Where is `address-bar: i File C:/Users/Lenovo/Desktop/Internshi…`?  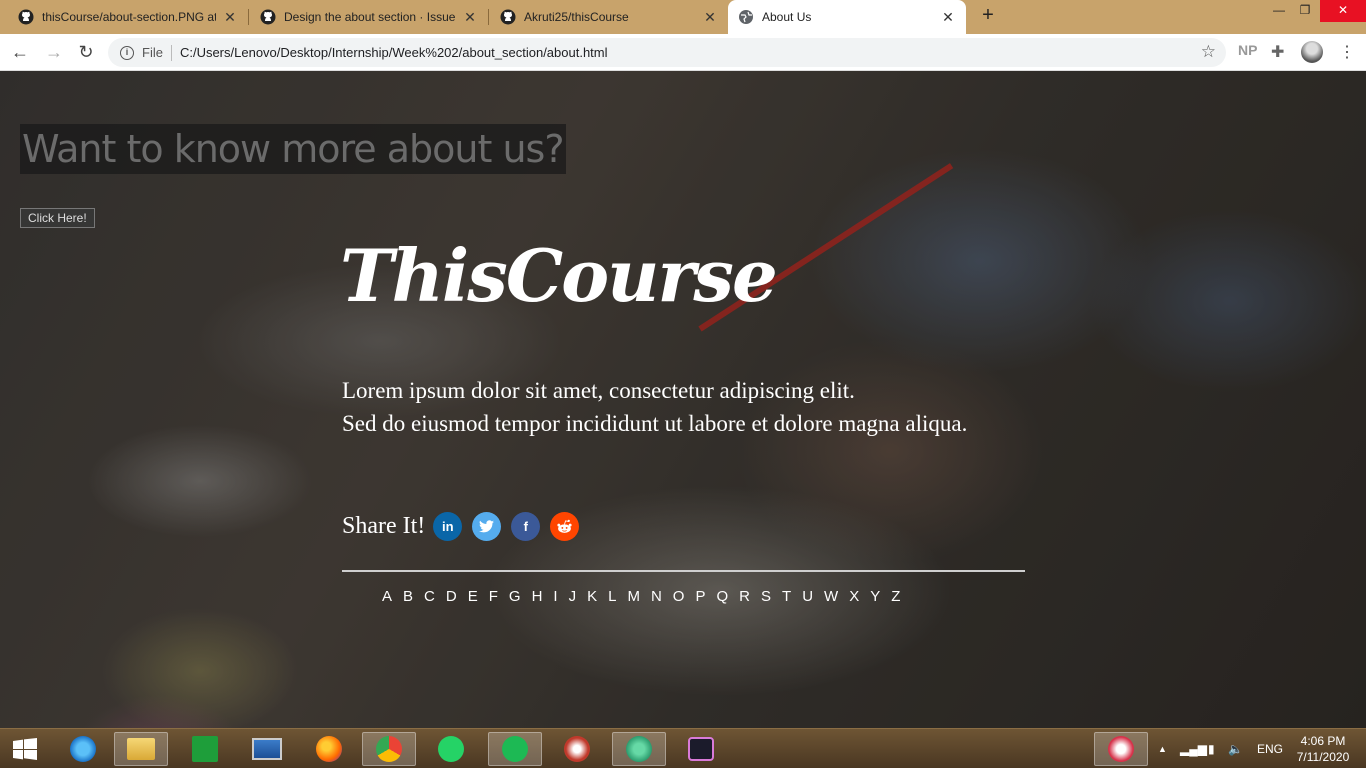
address-bar: i File C:/Users/Lenovo/Desktop/Internshi… is located at coordinates (667, 52).